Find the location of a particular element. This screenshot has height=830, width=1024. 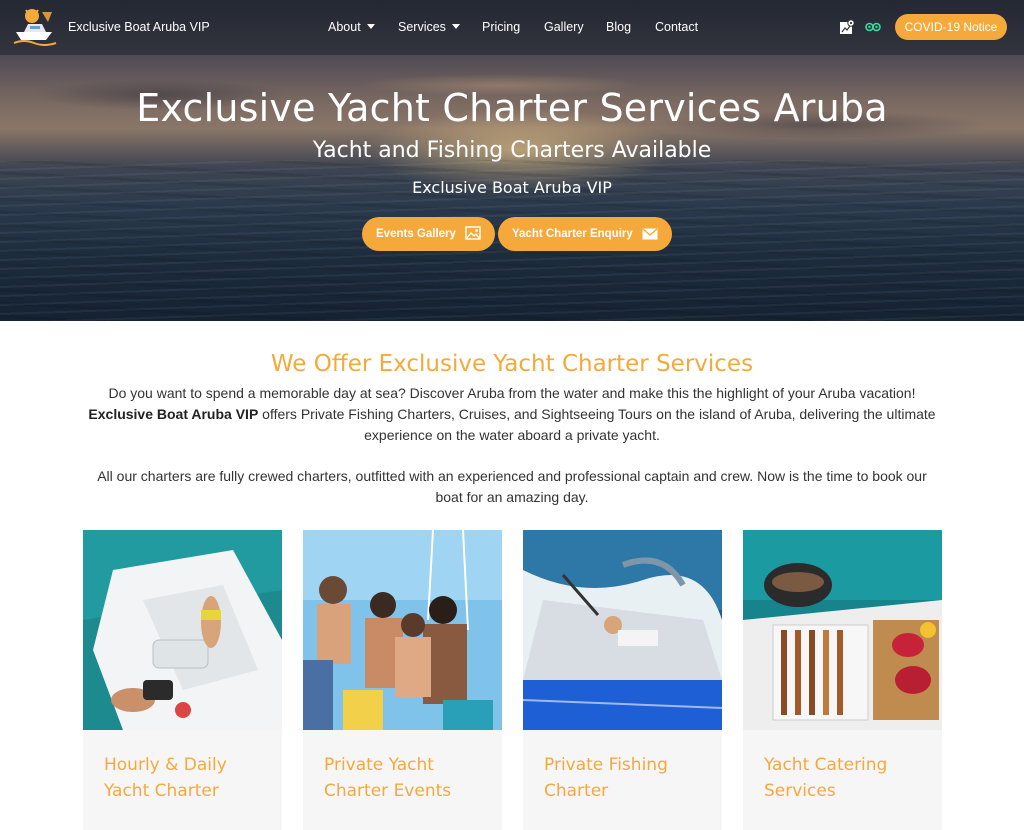

envelope-icon is located at coordinates (650, 234).